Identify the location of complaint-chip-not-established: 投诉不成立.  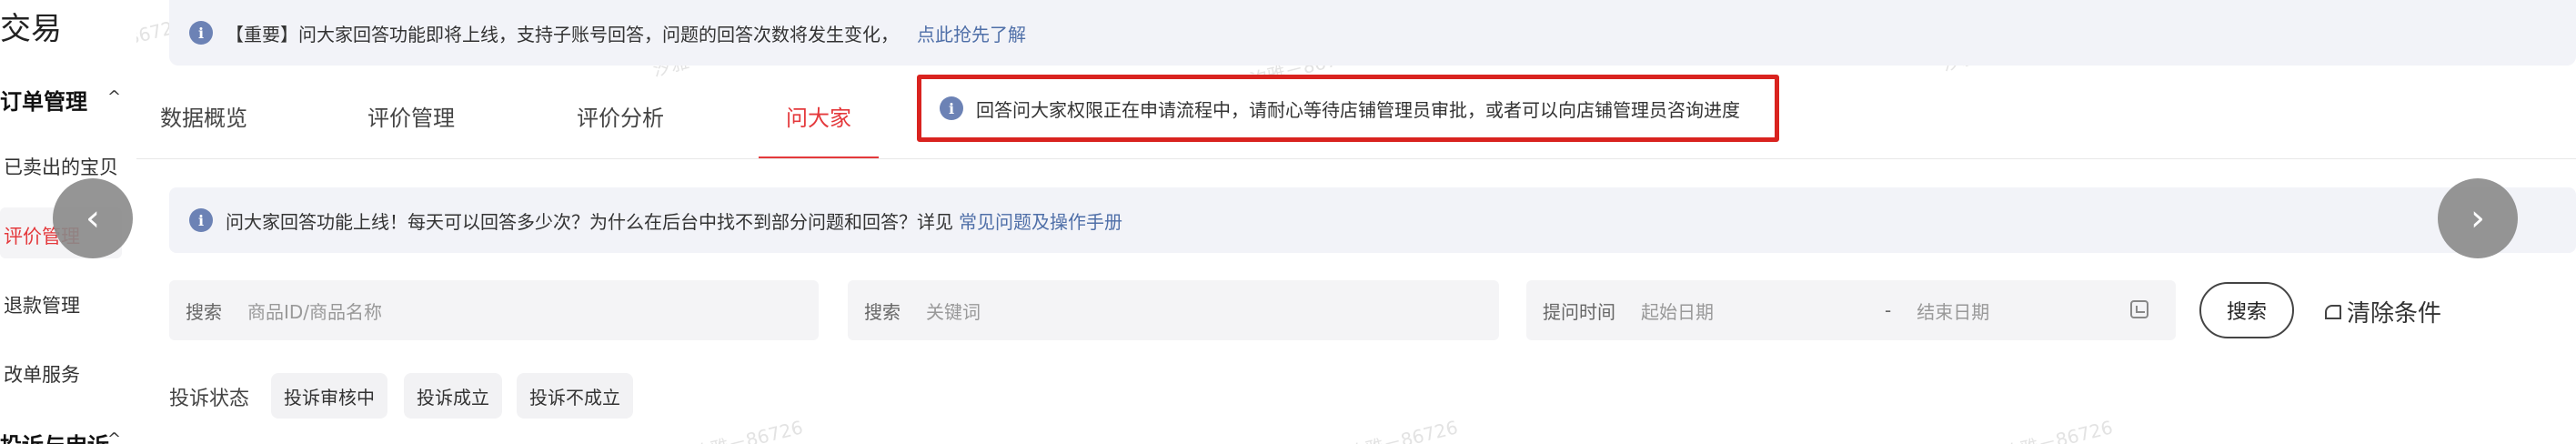
(575, 396).